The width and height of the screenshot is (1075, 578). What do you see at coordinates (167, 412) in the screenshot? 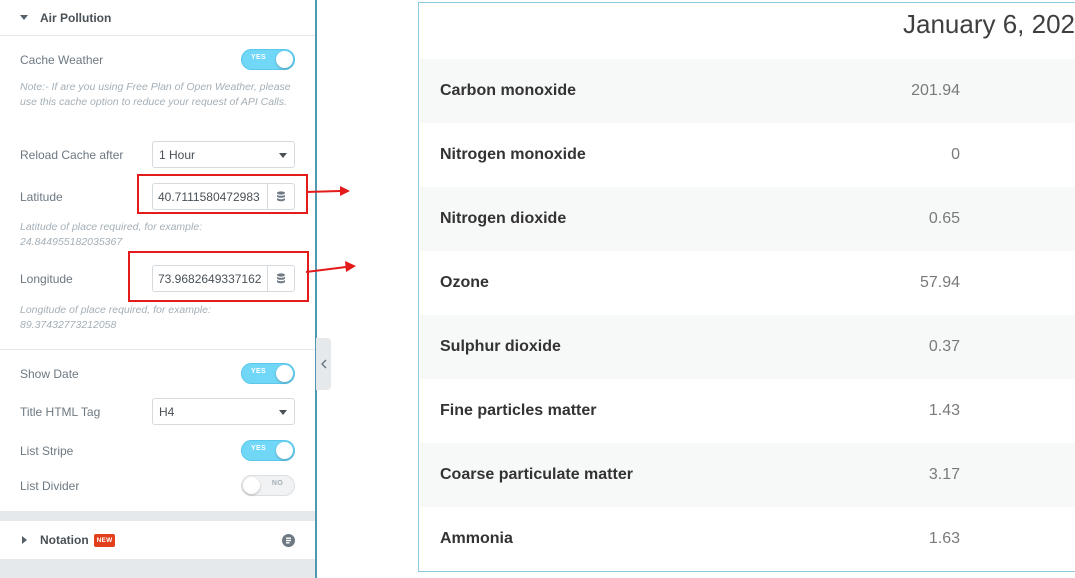
I see `title-tag-value: H4` at bounding box center [167, 412].